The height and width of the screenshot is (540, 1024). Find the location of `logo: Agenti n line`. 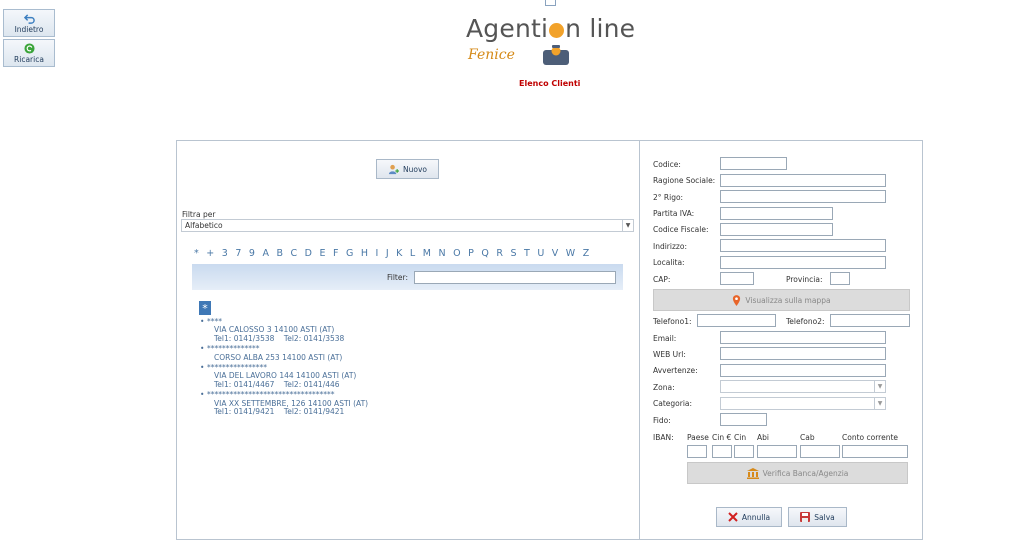

logo: Agenti n line is located at coordinates (550, 28).